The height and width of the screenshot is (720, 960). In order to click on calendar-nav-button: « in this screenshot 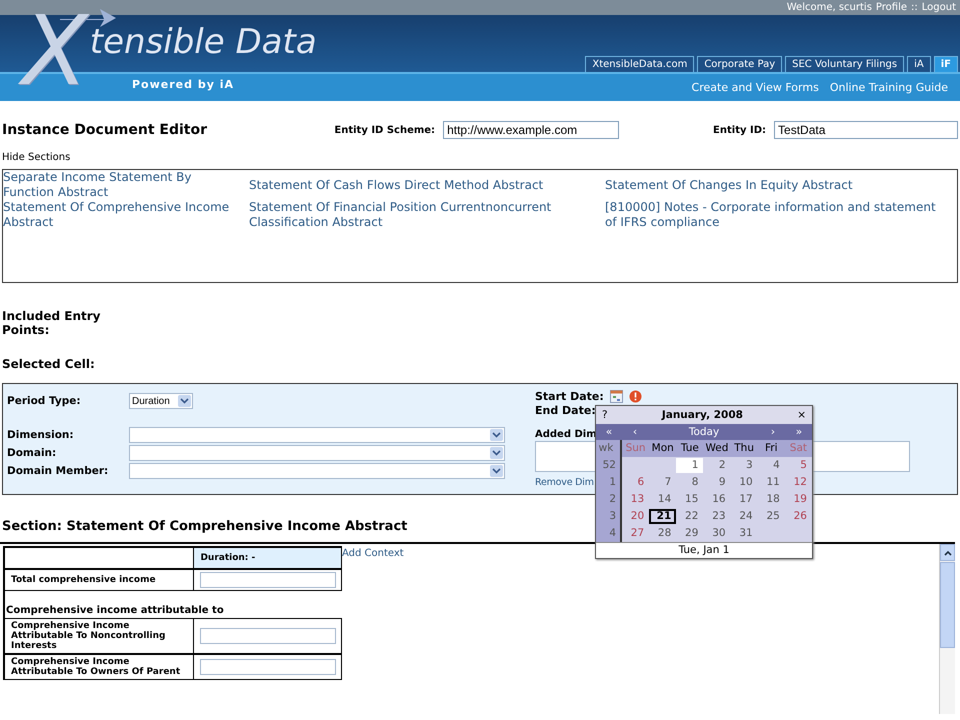, I will do `click(609, 432)`.